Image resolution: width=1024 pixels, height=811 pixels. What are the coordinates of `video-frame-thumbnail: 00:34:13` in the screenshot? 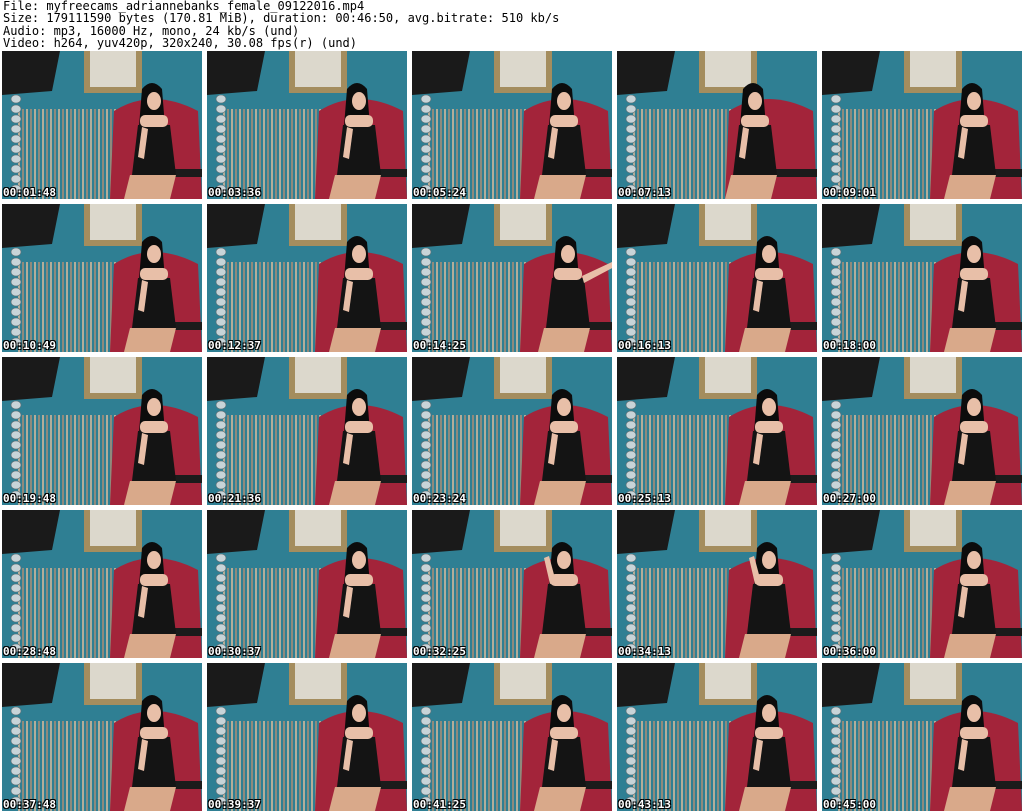 It's located at (717, 584).